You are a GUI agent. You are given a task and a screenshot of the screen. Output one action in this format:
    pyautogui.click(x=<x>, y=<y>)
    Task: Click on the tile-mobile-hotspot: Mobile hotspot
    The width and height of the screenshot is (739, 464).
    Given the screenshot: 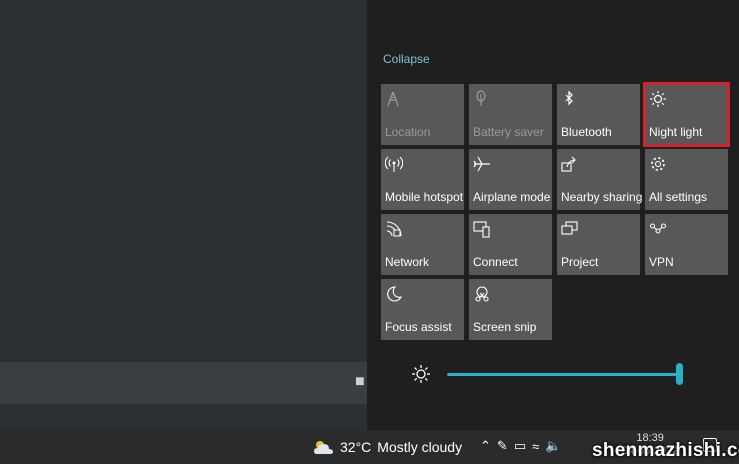 What is the action you would take?
    pyautogui.click(x=422, y=179)
    